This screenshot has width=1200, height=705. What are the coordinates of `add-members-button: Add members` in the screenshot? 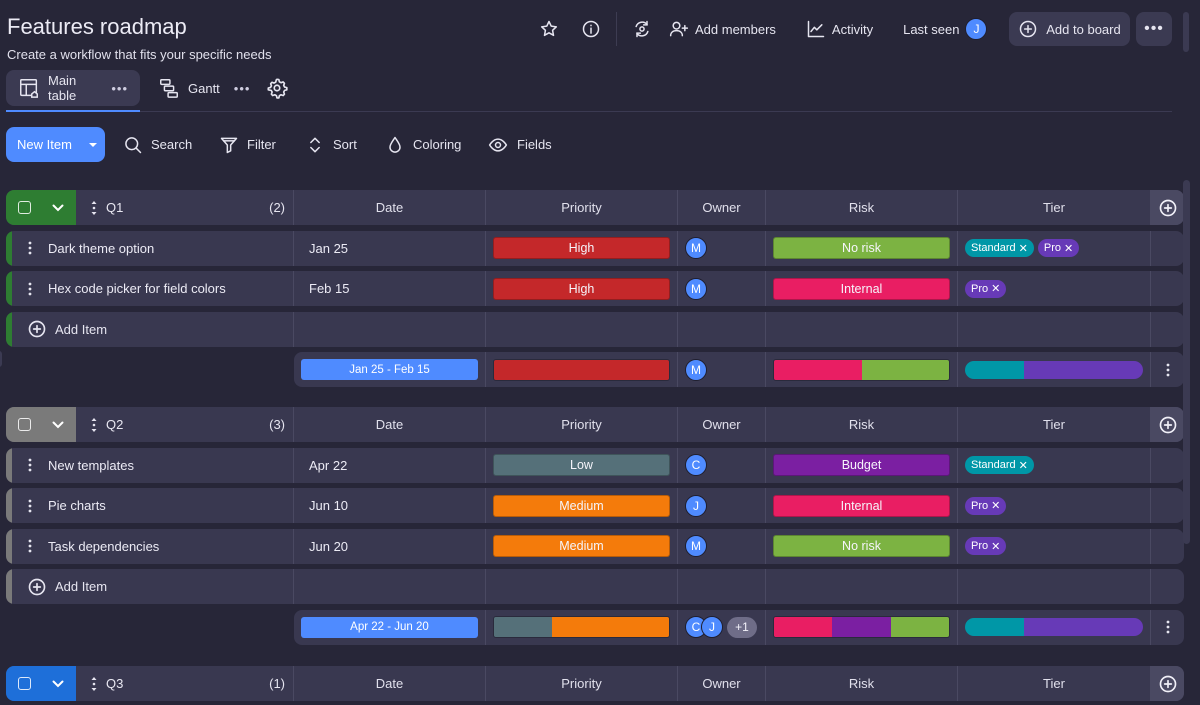 It's located at (722, 29).